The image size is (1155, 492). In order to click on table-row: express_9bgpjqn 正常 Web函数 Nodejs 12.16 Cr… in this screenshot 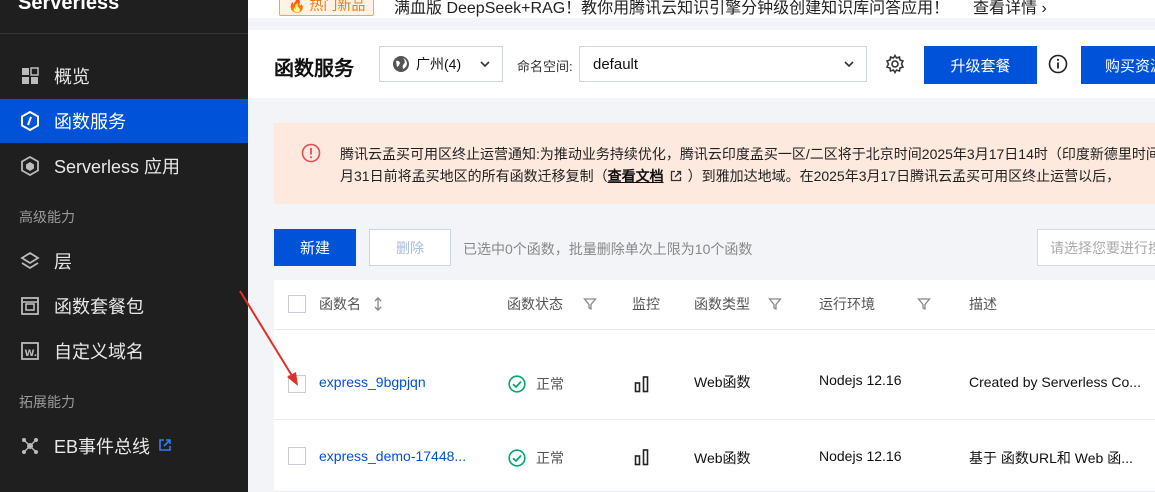, I will do `click(714, 384)`.